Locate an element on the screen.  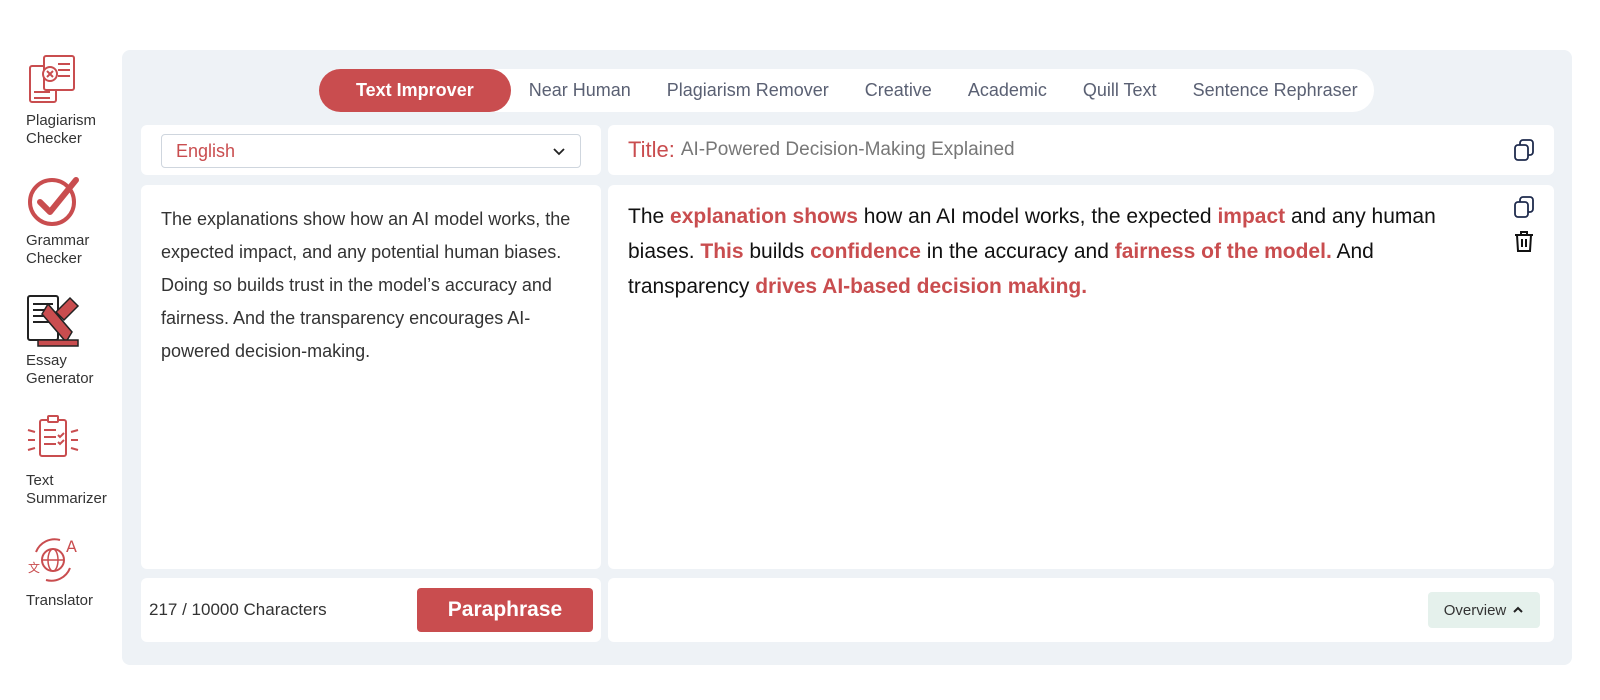
tab-text-improver: Text Improver is located at coordinates (415, 90).